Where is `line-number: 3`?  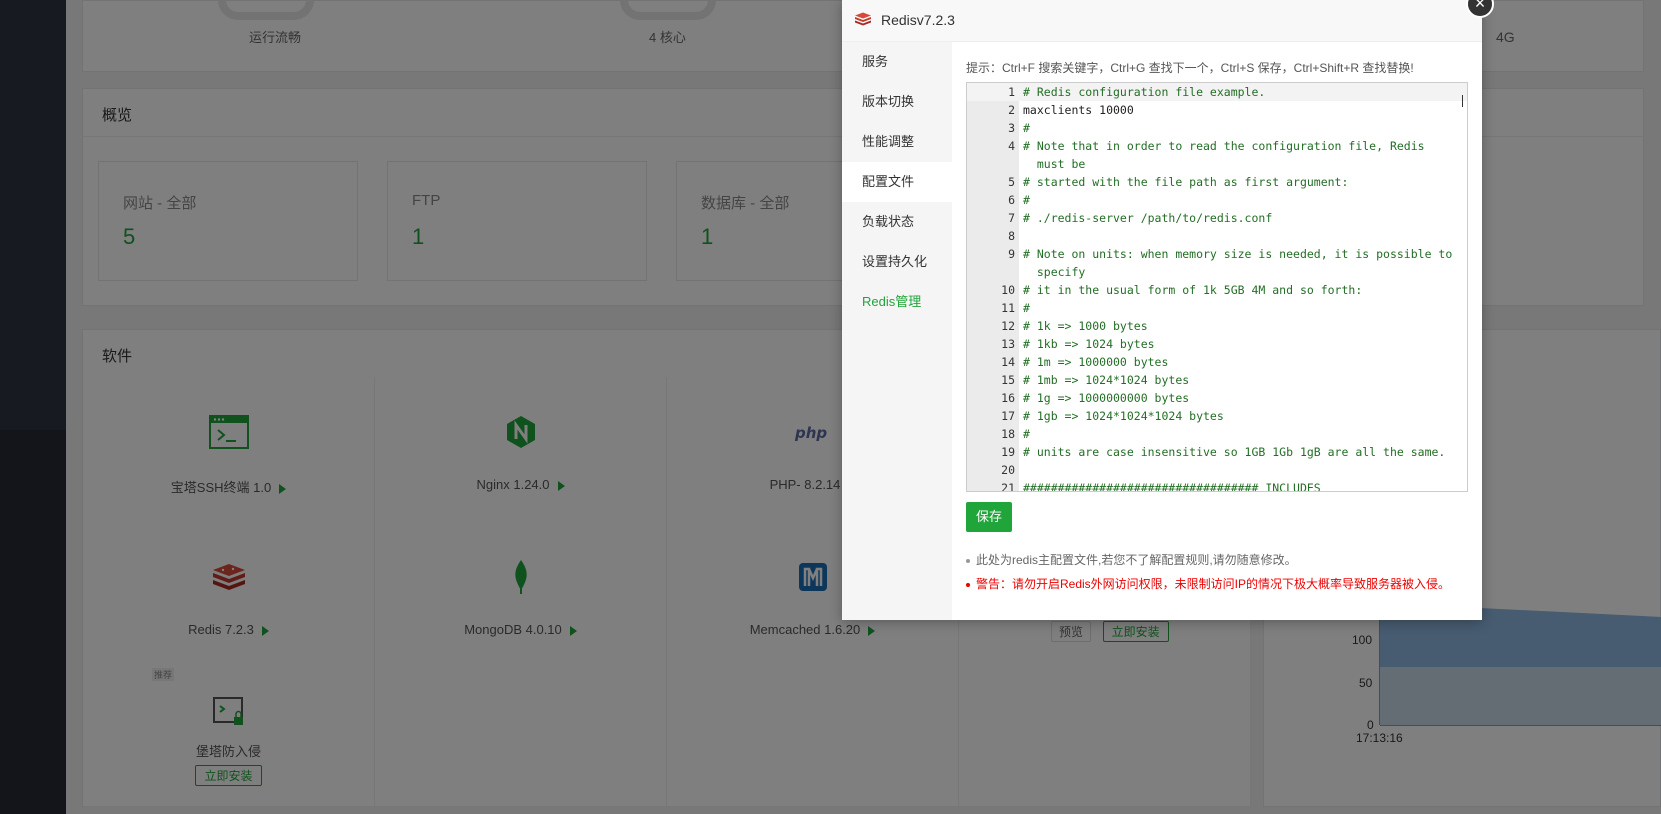 line-number: 3 is located at coordinates (1011, 128).